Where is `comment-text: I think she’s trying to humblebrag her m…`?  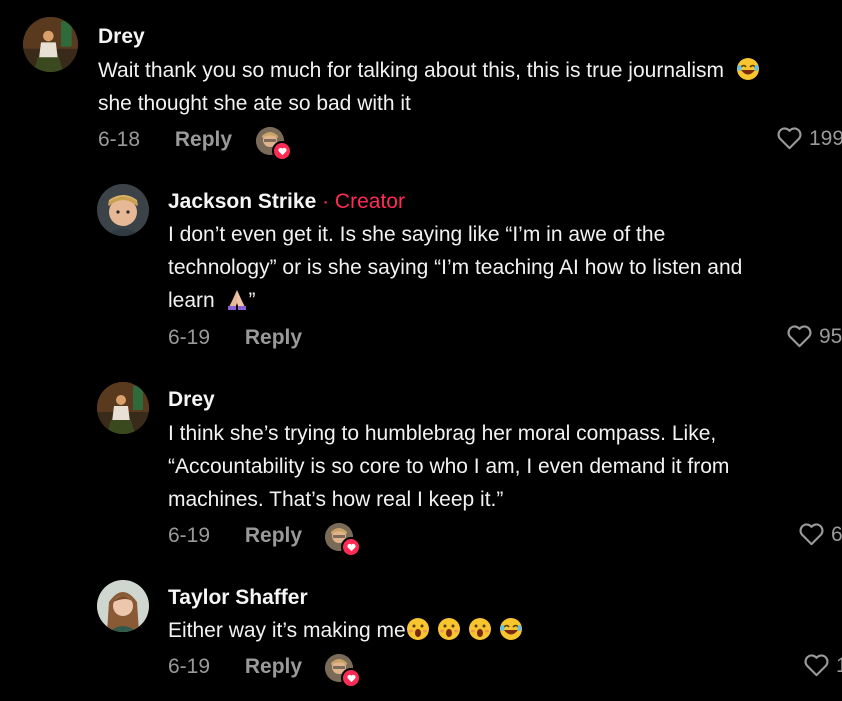
comment-text: I think she’s trying to humblebrag her m… is located at coordinates (448, 466).